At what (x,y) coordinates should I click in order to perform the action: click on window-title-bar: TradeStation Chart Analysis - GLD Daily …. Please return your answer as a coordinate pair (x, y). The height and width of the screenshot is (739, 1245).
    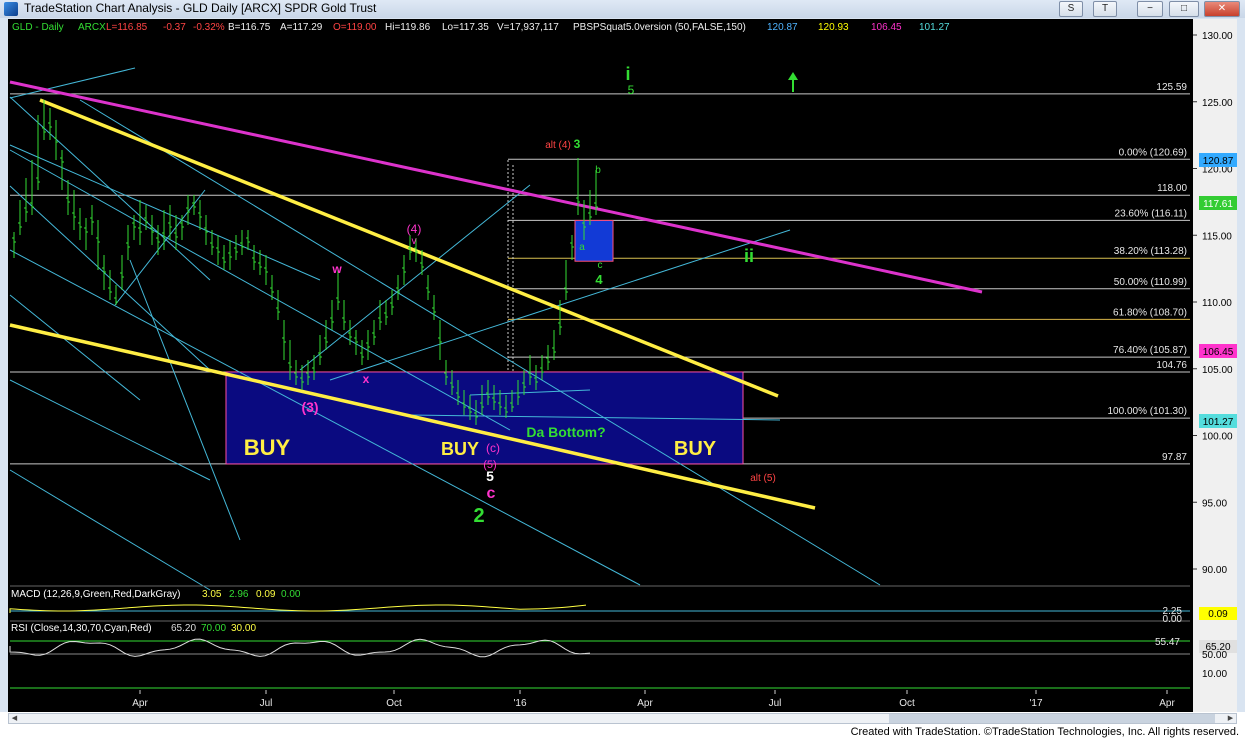
    Looking at the image, I should click on (622, 9).